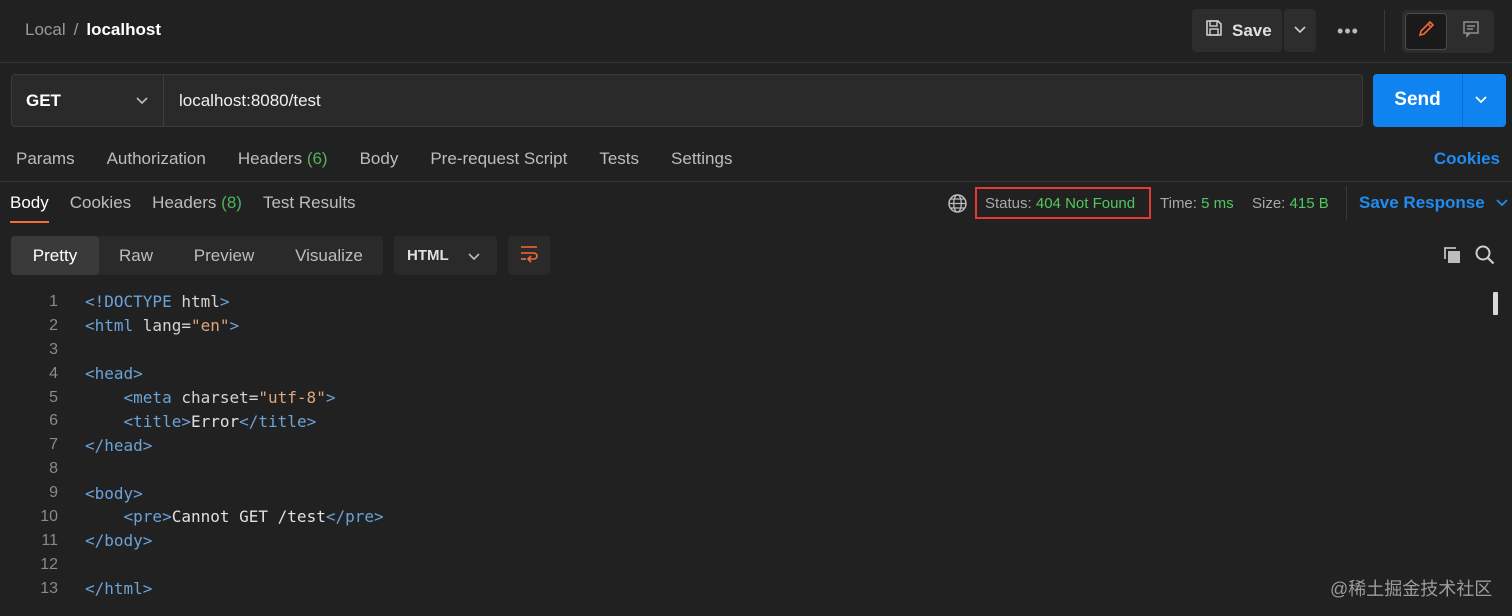 This screenshot has height=616, width=1512. Describe the element at coordinates (105, 445) in the screenshot. I see `code-text: </head>` at that location.